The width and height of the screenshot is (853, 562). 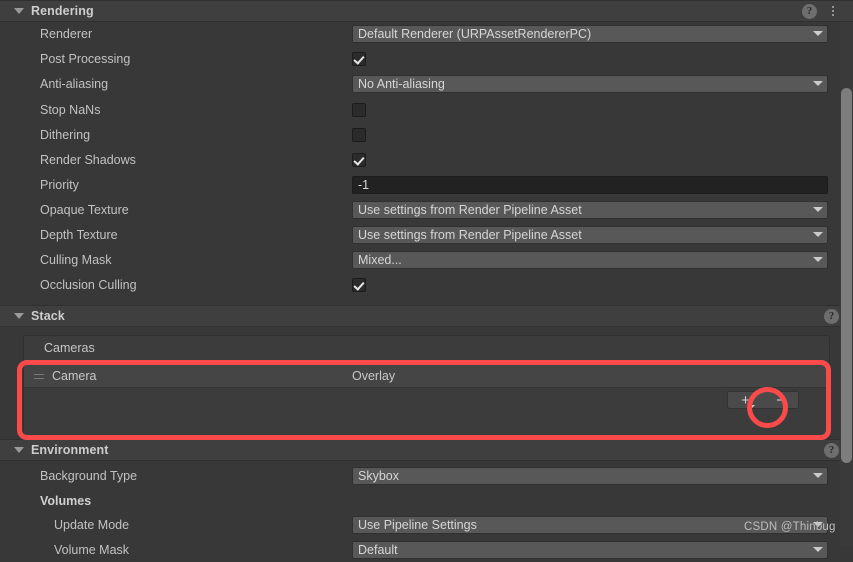 I want to click on watermark: CSDN @Thinbug, so click(x=790, y=527).